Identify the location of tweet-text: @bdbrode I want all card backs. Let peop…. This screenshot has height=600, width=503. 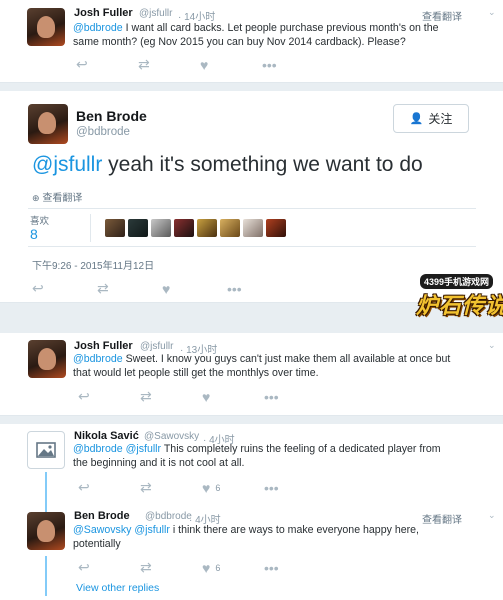
(256, 35).